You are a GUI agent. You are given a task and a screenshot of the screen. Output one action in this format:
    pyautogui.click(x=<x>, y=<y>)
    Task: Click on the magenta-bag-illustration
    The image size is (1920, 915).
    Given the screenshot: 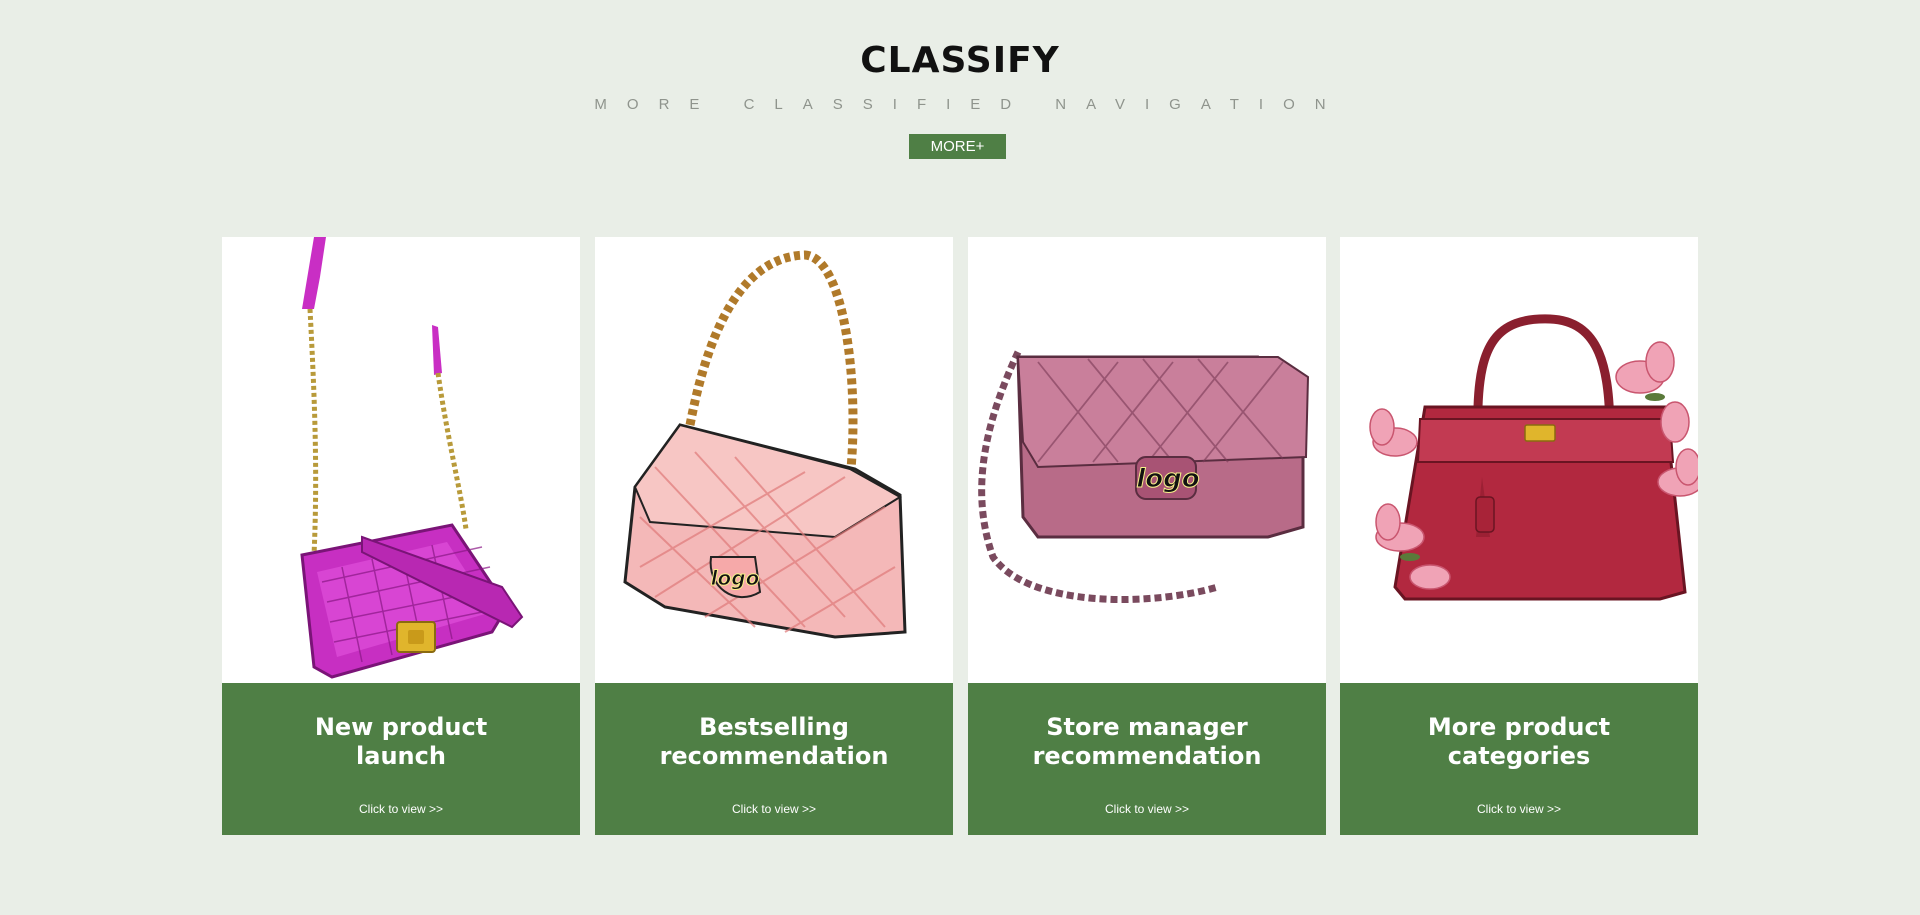 What is the action you would take?
    pyautogui.click(x=412, y=458)
    